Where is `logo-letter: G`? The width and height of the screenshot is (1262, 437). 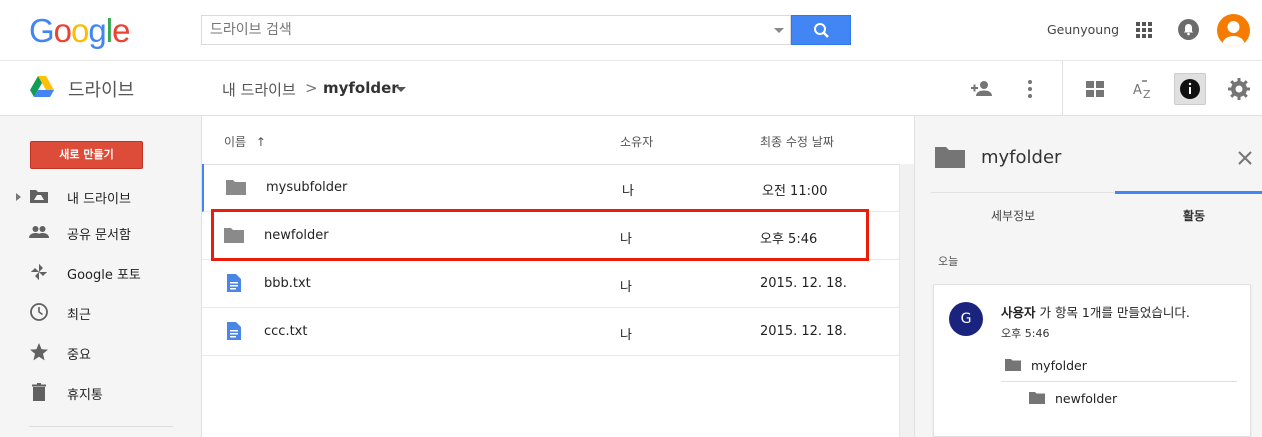
logo-letter: G is located at coordinates (42, 30).